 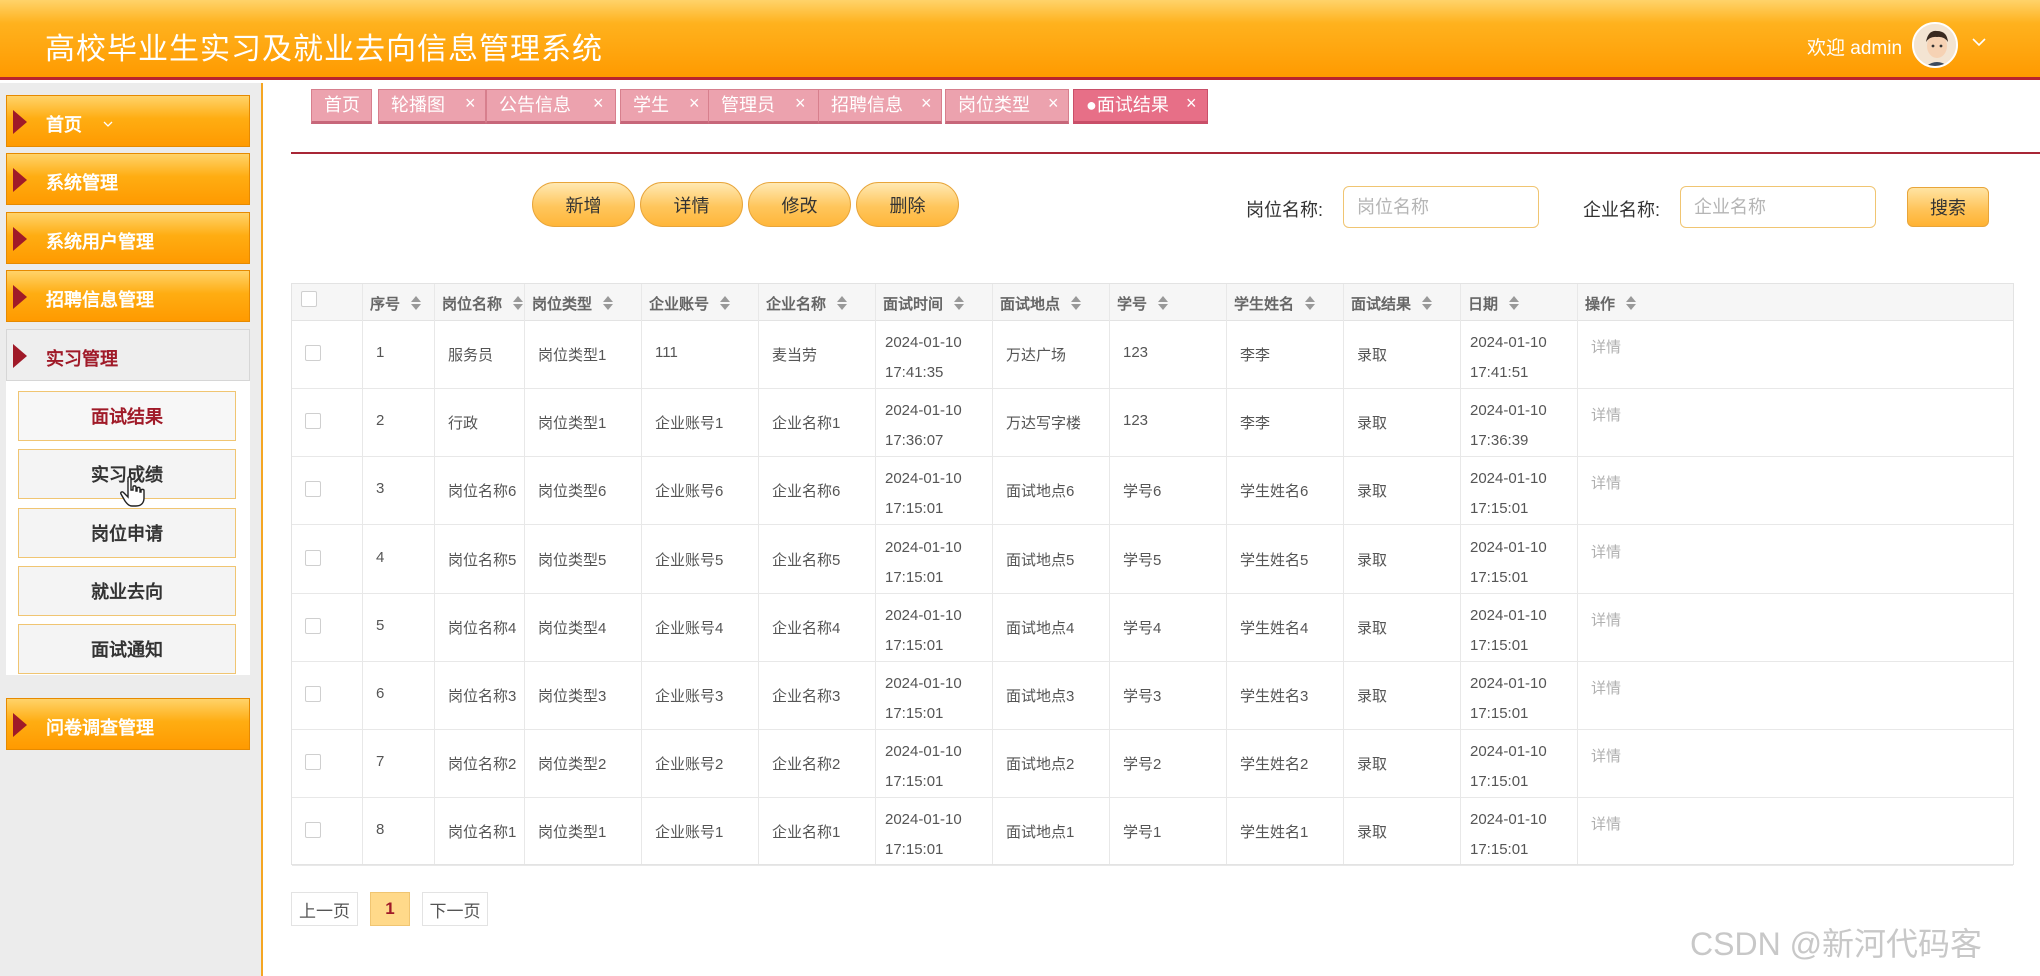 I want to click on page-1-button: 1, so click(x=390, y=909).